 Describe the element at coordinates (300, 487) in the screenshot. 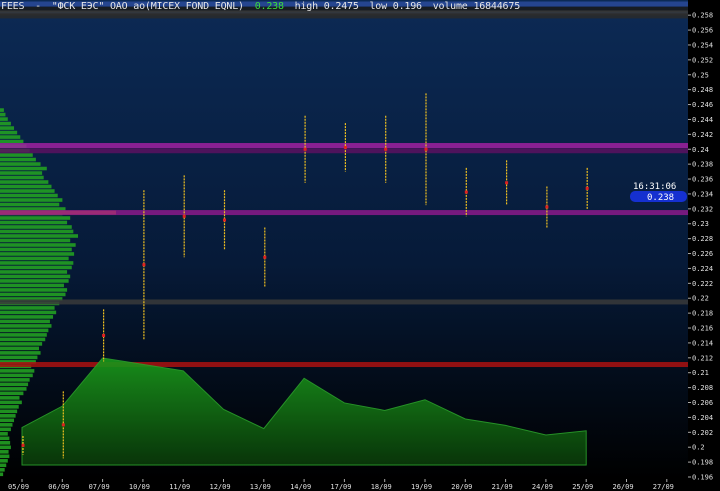

I see `x-tick-label: 14/09` at that location.